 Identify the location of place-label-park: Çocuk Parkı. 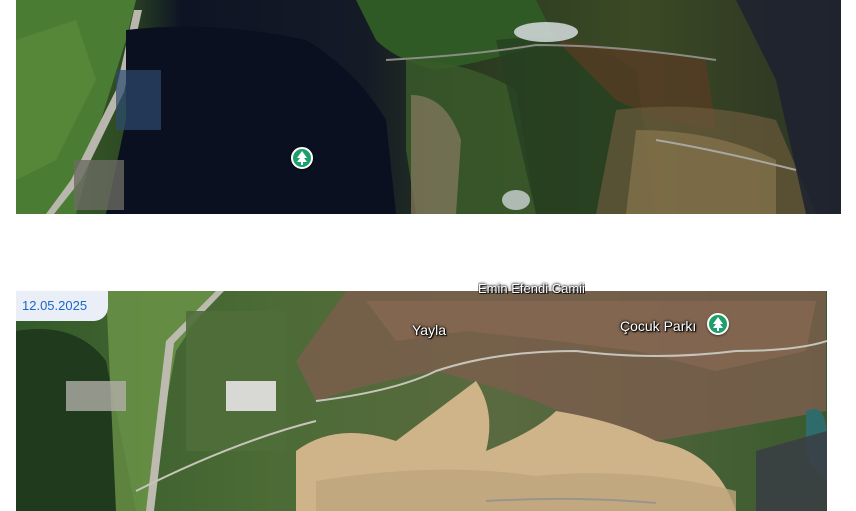
(658, 326).